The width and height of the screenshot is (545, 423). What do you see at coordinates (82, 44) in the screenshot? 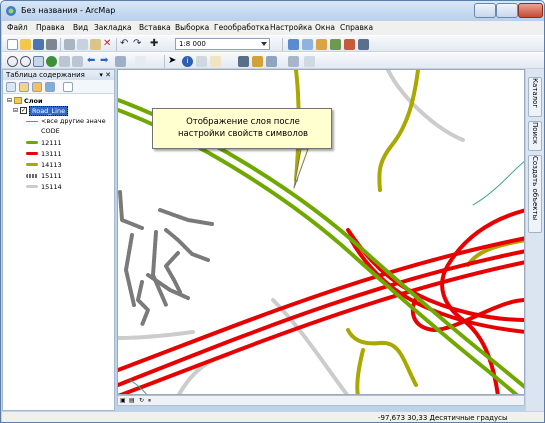
I see `copy-icon` at bounding box center [82, 44].